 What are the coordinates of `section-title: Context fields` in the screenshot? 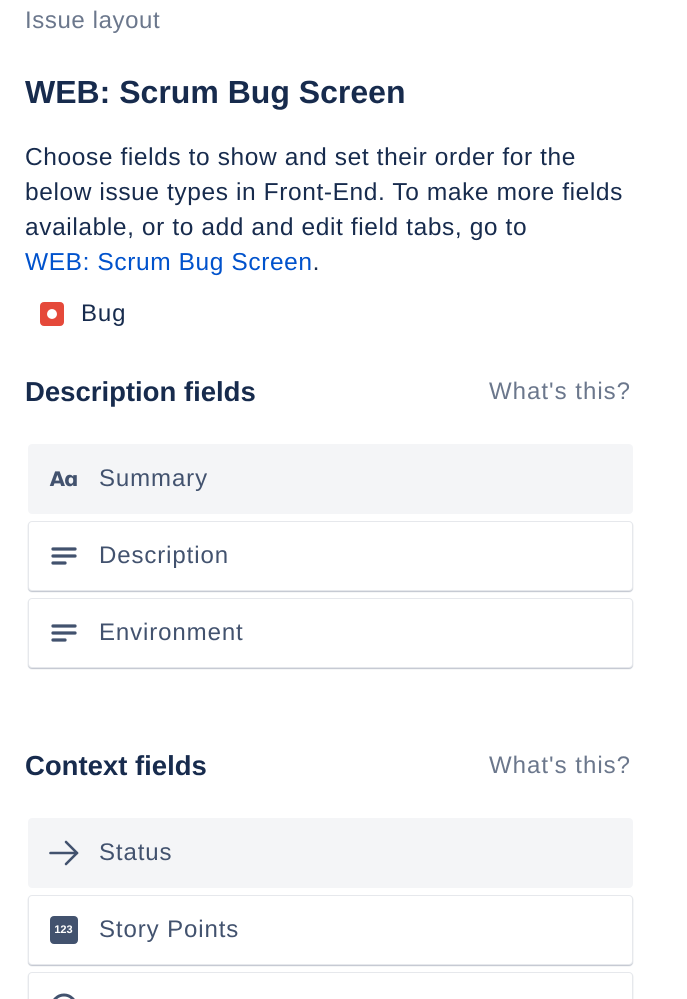 It's located at (116, 766).